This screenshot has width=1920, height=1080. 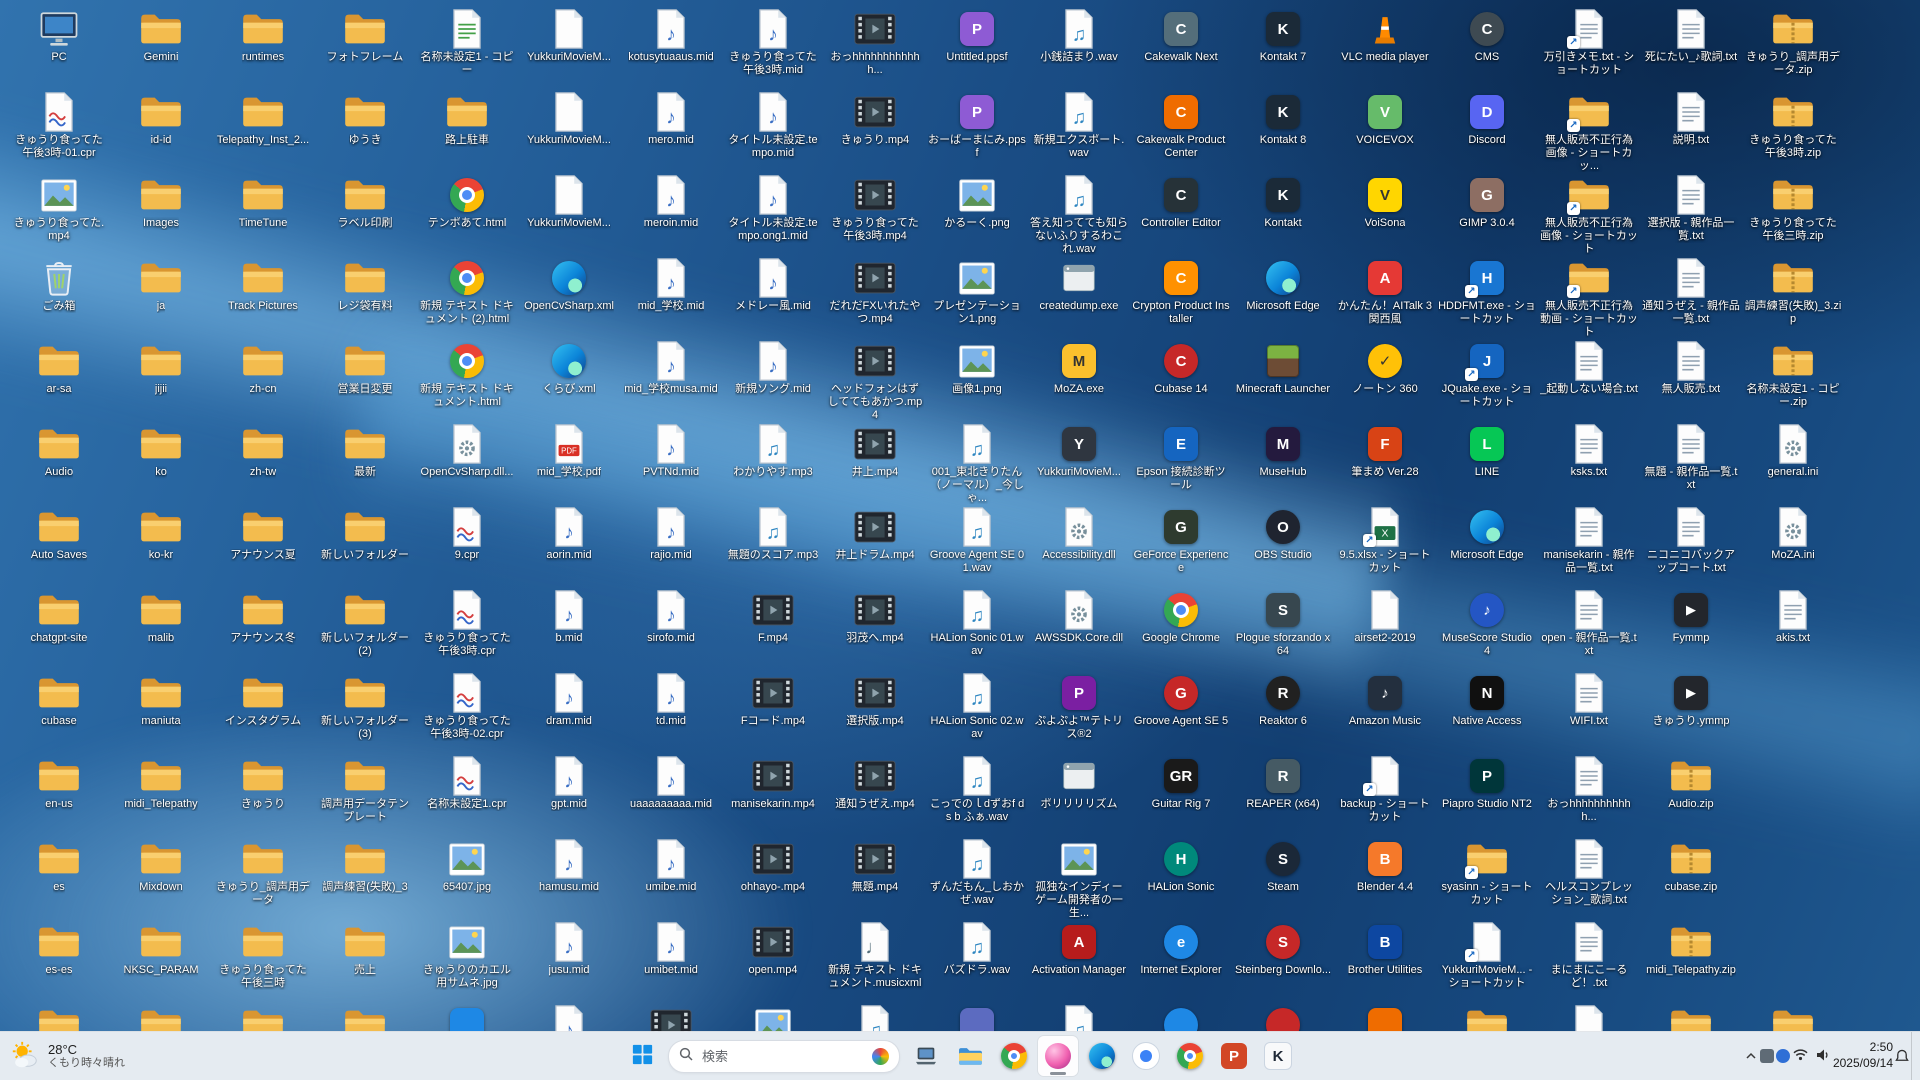 What do you see at coordinates (263, 711) in the screenshot?
I see `desktop-icon: インスタグラム` at bounding box center [263, 711].